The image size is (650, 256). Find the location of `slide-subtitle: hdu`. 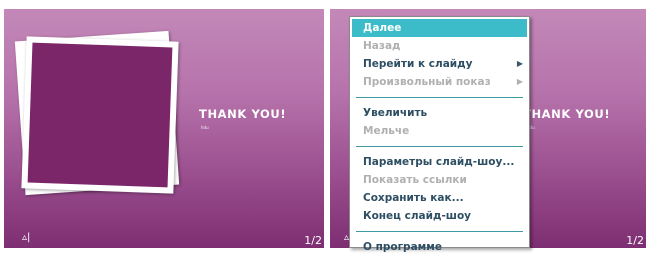

slide-subtitle: hdu is located at coordinates (205, 127).